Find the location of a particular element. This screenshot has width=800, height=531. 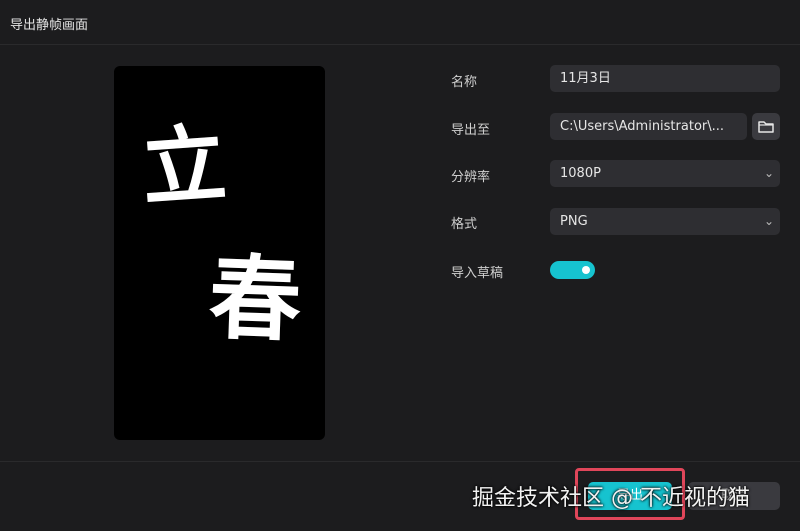

format-value: PNG is located at coordinates (574, 221).